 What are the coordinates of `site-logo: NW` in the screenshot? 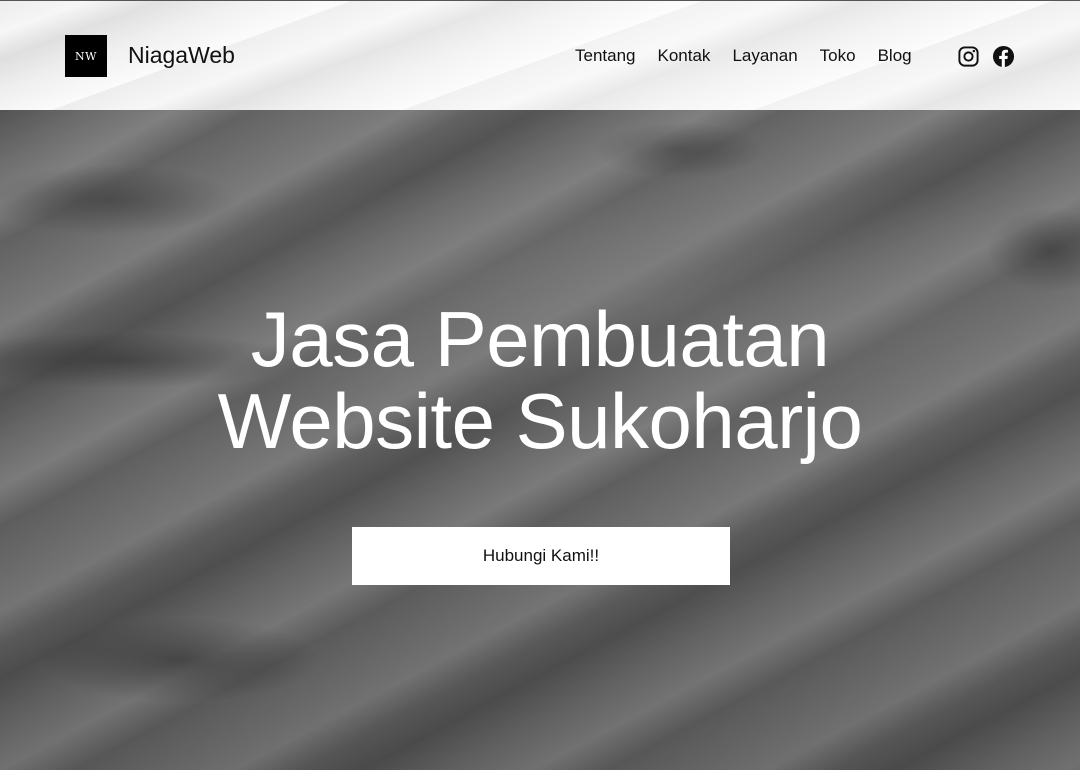 It's located at (86, 56).